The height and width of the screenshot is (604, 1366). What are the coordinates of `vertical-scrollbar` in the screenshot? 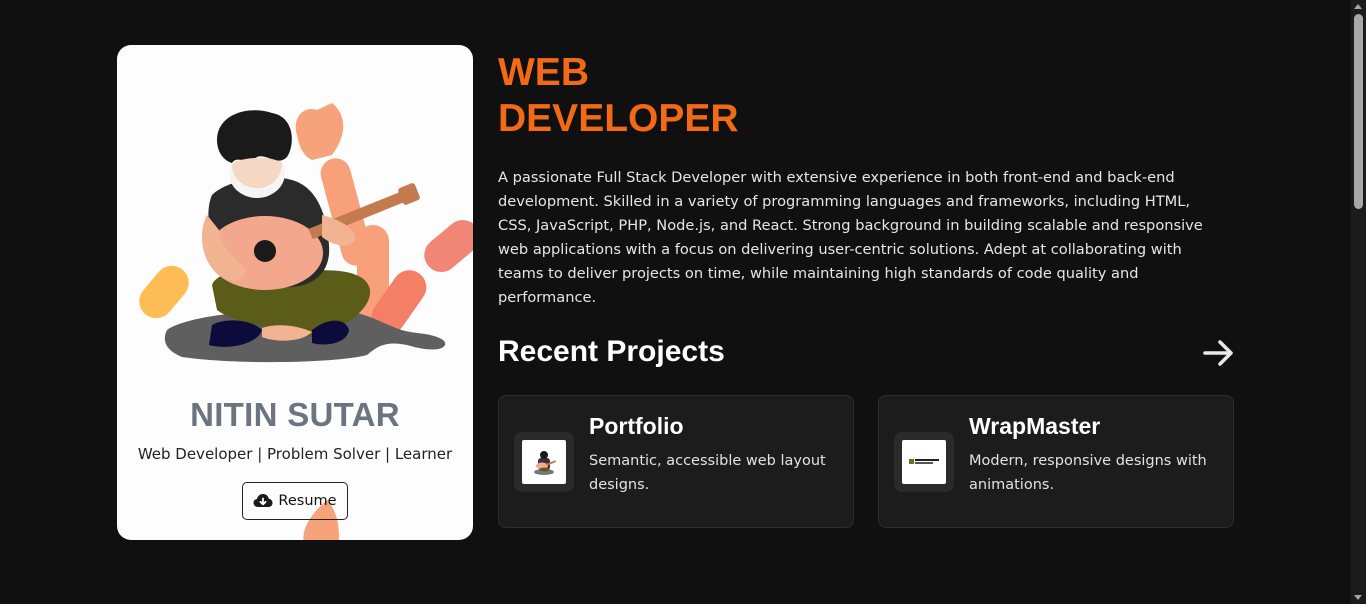 It's located at (1358, 302).